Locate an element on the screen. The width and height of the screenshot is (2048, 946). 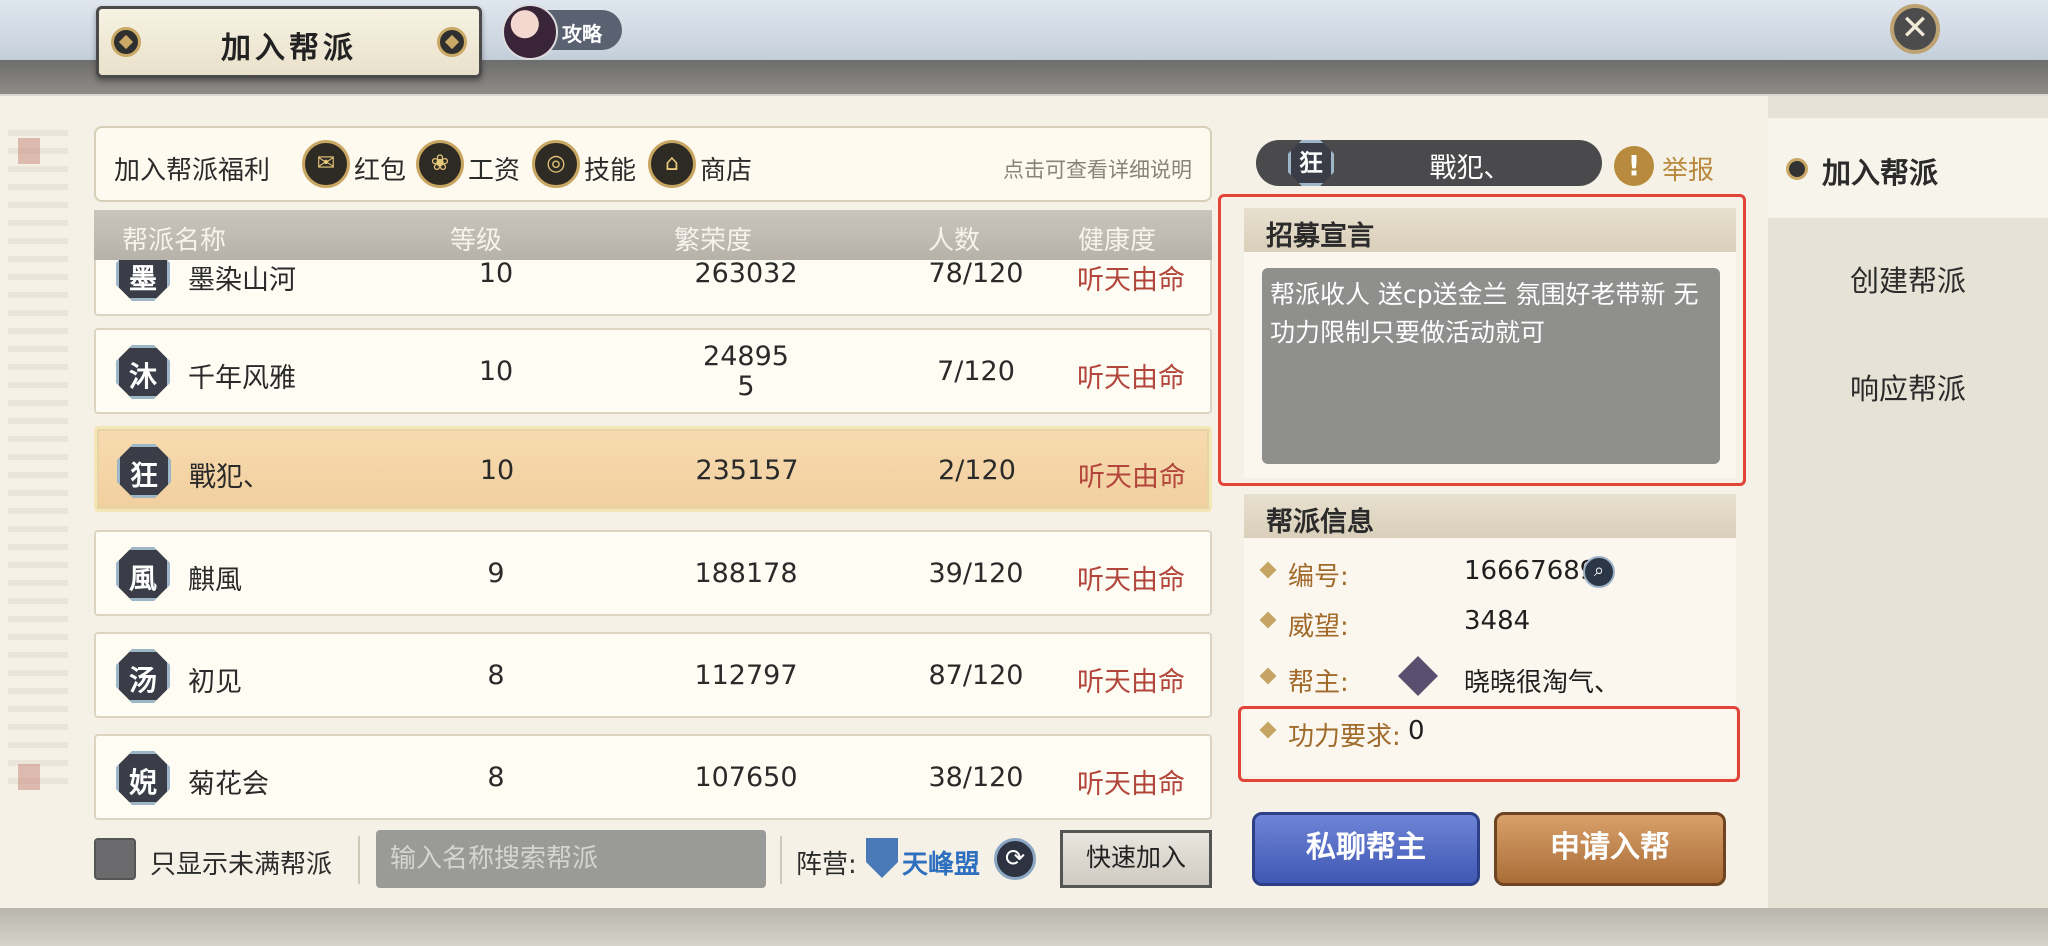
guild-emblem-icon: 墨 is located at coordinates (143, 280).